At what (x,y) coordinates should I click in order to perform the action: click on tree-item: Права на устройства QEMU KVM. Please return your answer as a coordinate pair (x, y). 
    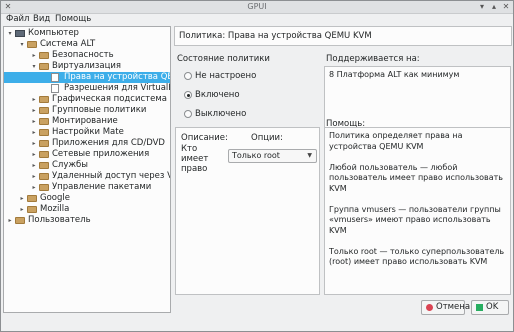
    Looking at the image, I should click on (87, 77).